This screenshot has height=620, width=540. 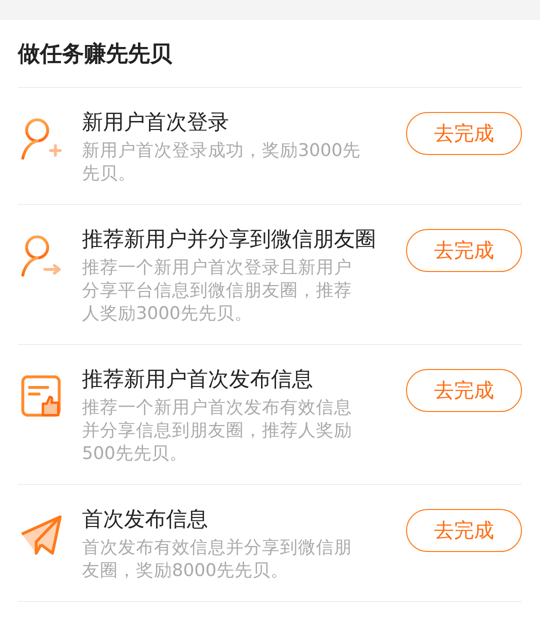 What do you see at coordinates (222, 163) in the screenshot?
I see `task-description: 新用户首次登录成功，奖励3000先先贝。` at bounding box center [222, 163].